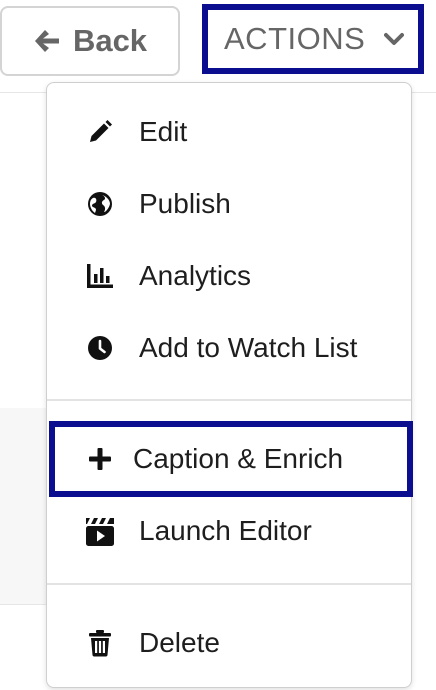  I want to click on bar-chart-icon, so click(100, 276).